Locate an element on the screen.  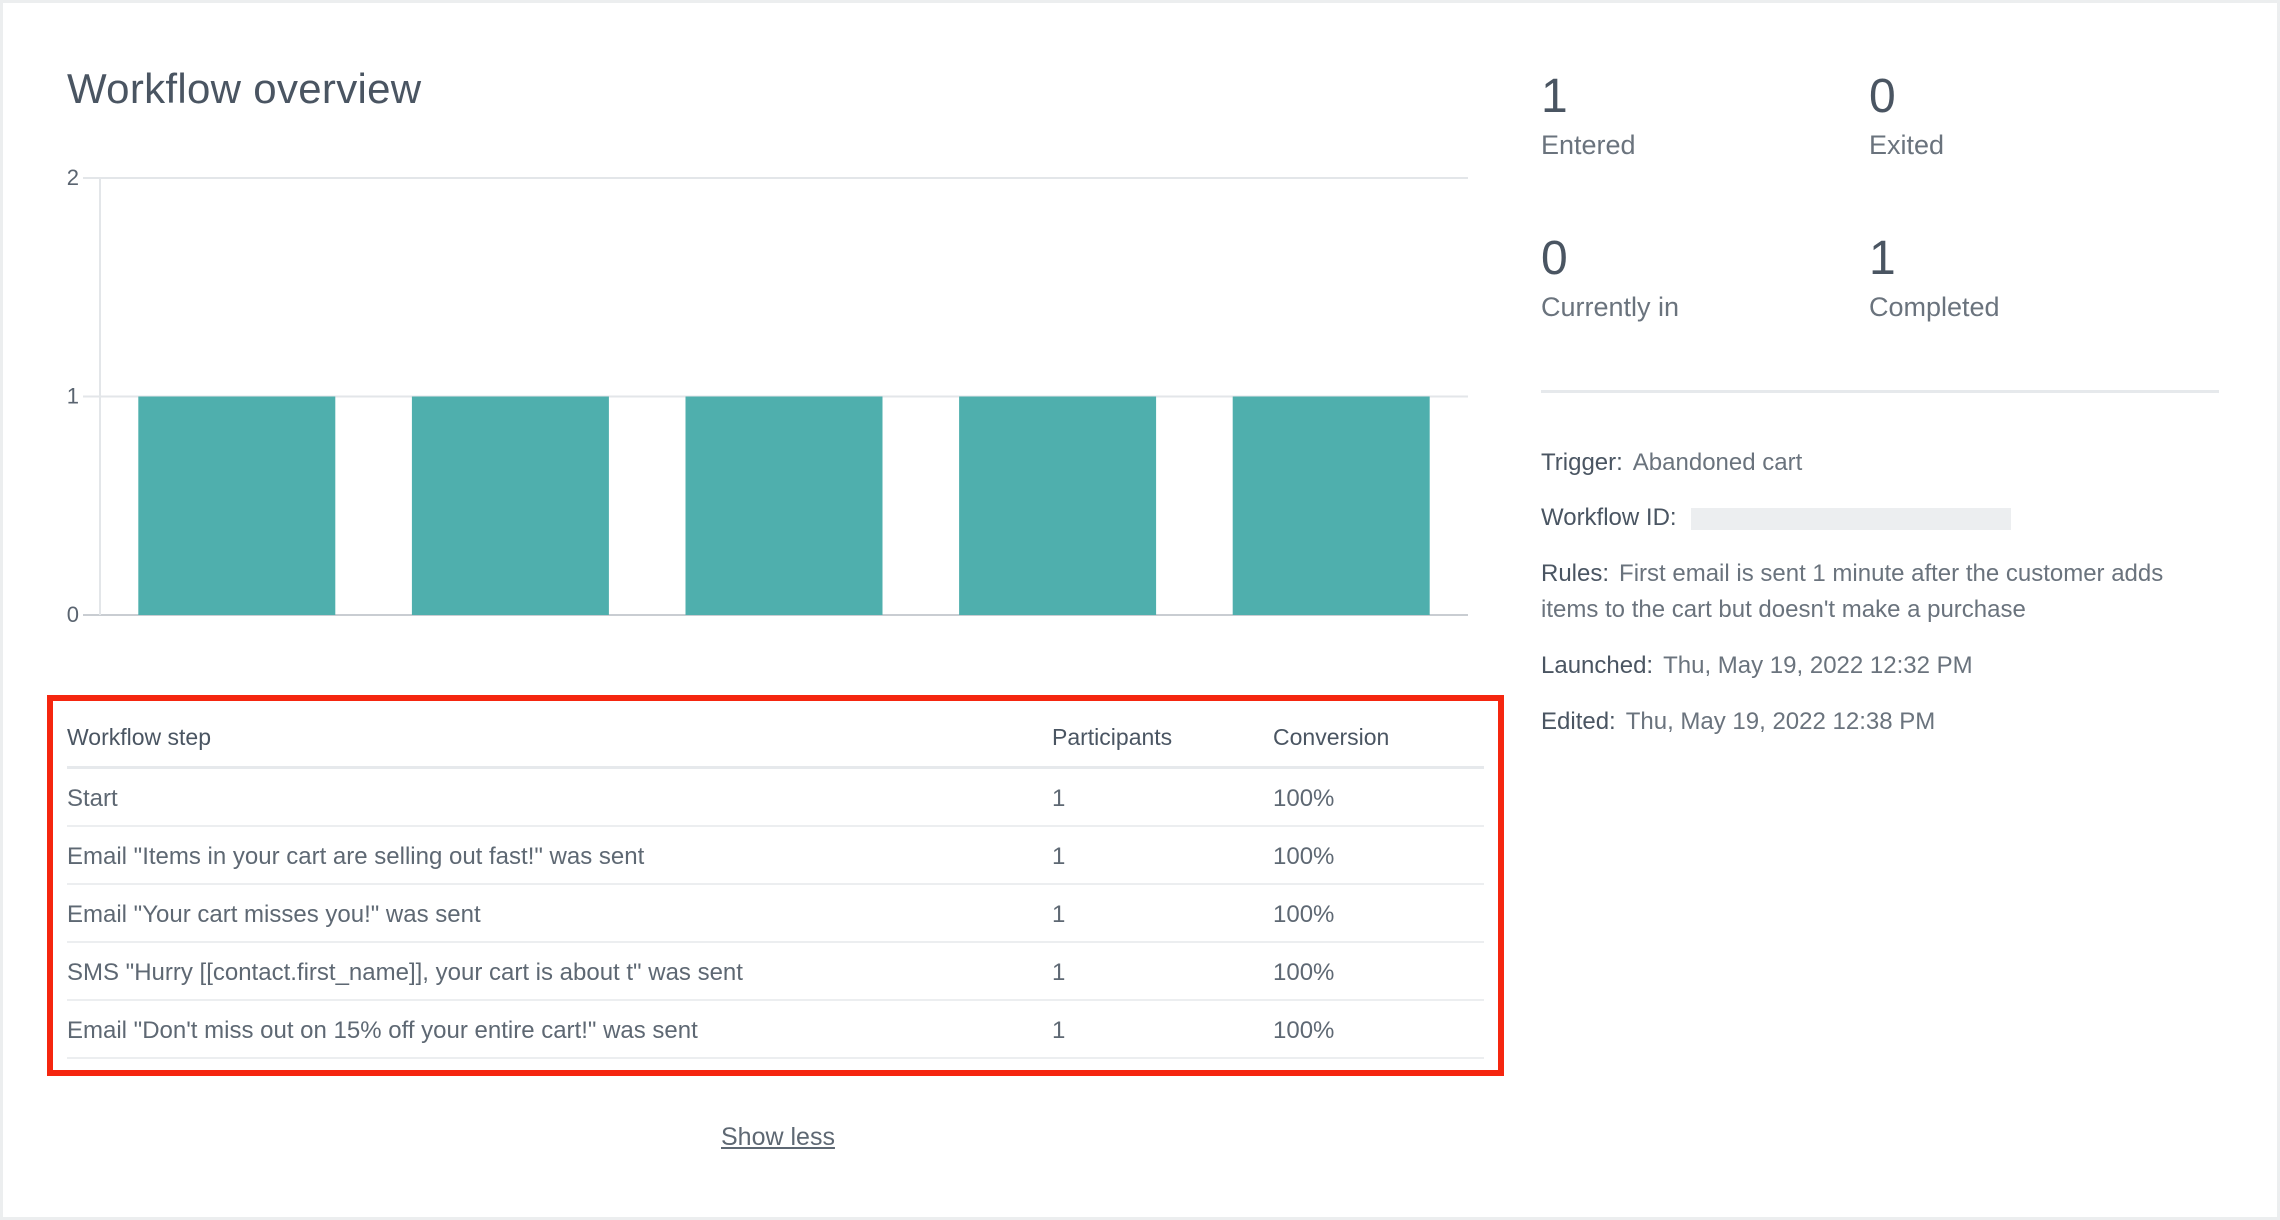
stat-exited: 0 Exited is located at coordinates (1906, 115).